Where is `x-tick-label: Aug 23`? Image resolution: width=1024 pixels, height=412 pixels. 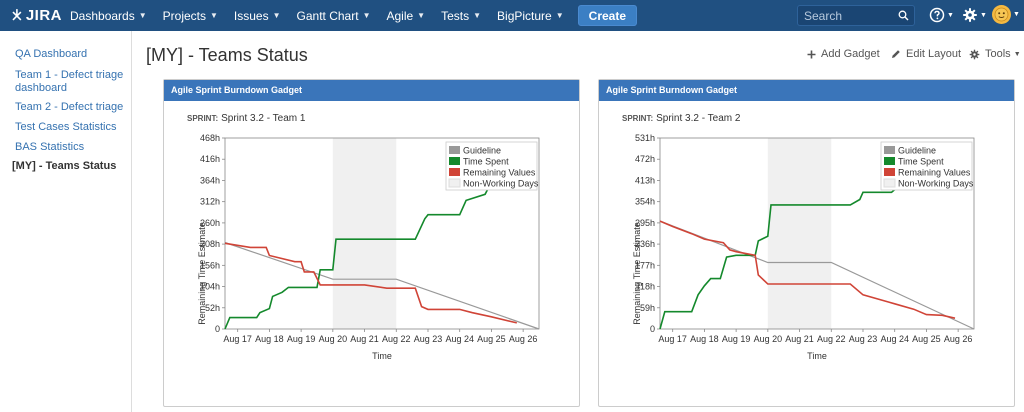 x-tick-label: Aug 23 is located at coordinates (428, 339).